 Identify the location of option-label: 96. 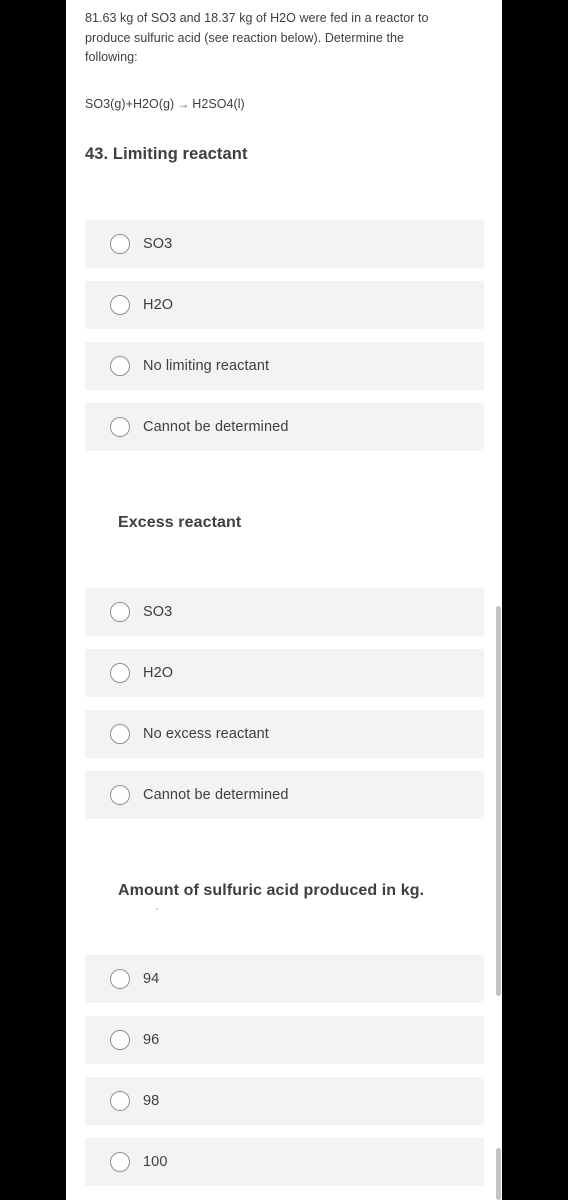
(151, 1040).